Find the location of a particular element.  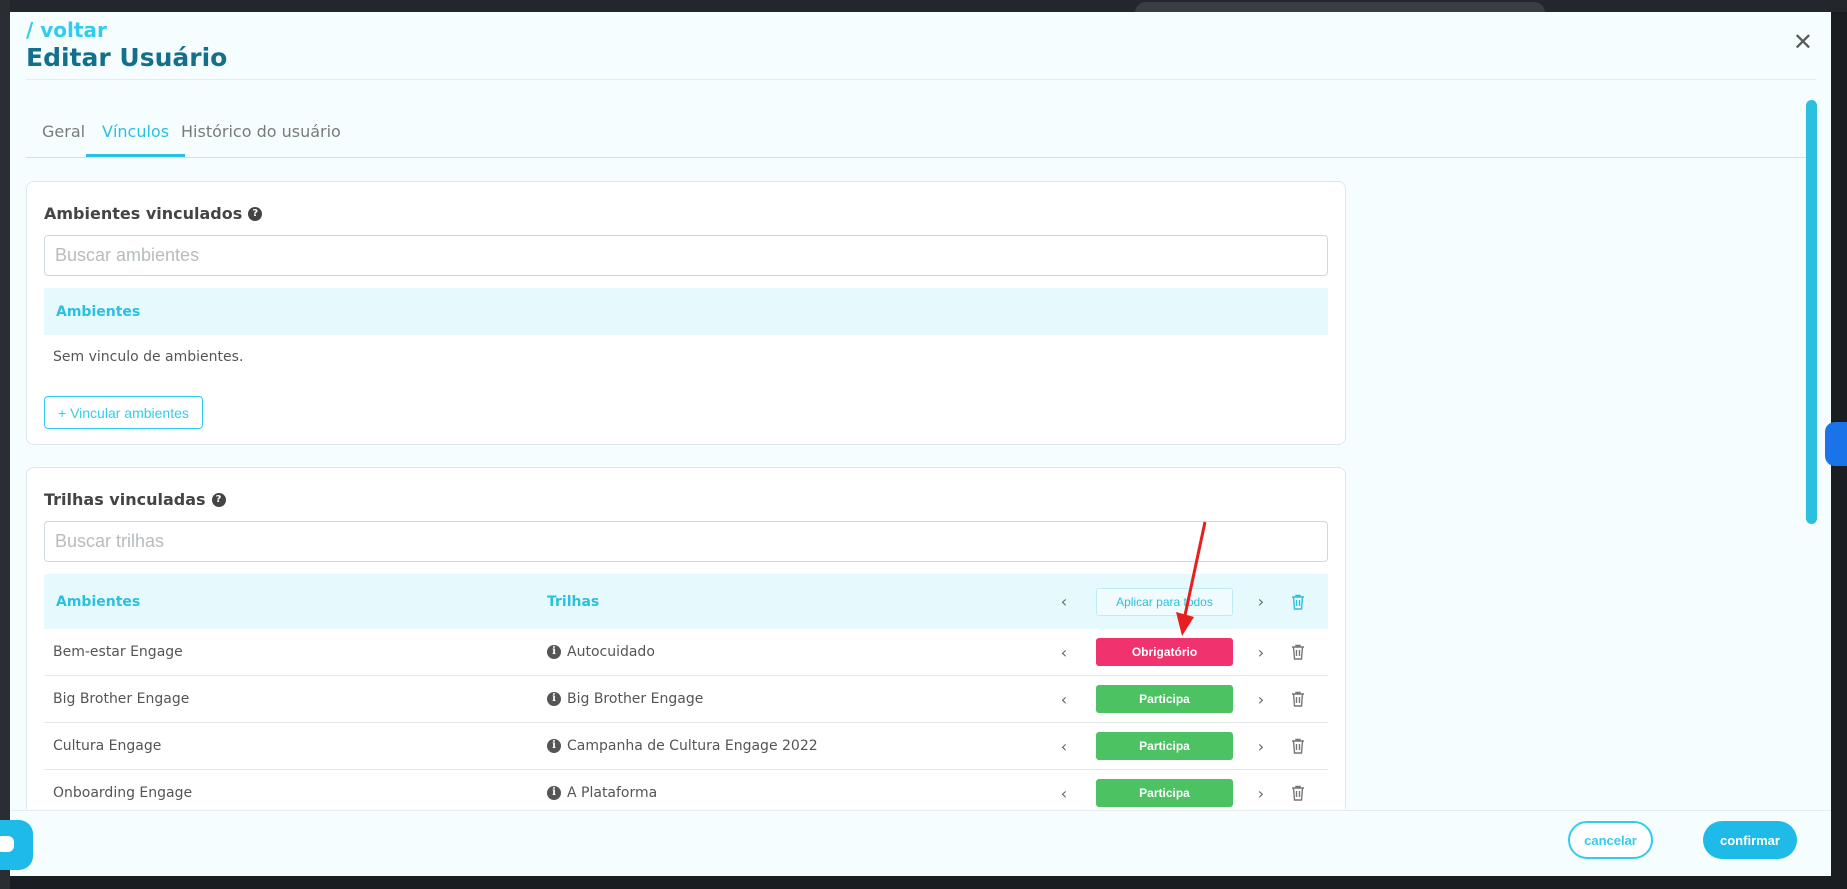

row-trilha: i A Plataforma is located at coordinates (602, 789).